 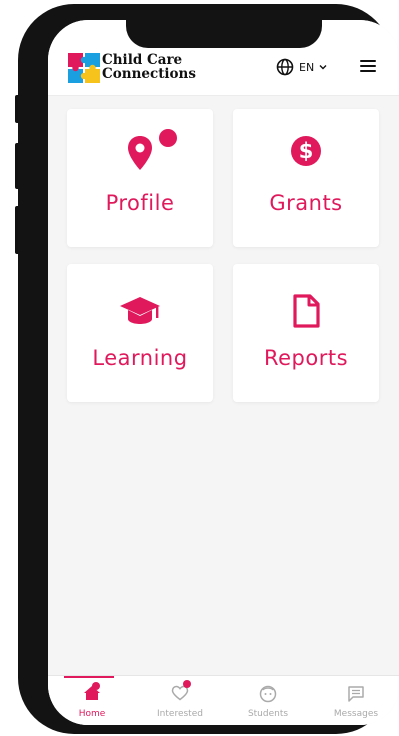 I want to click on language-code: EN, so click(x=307, y=67).